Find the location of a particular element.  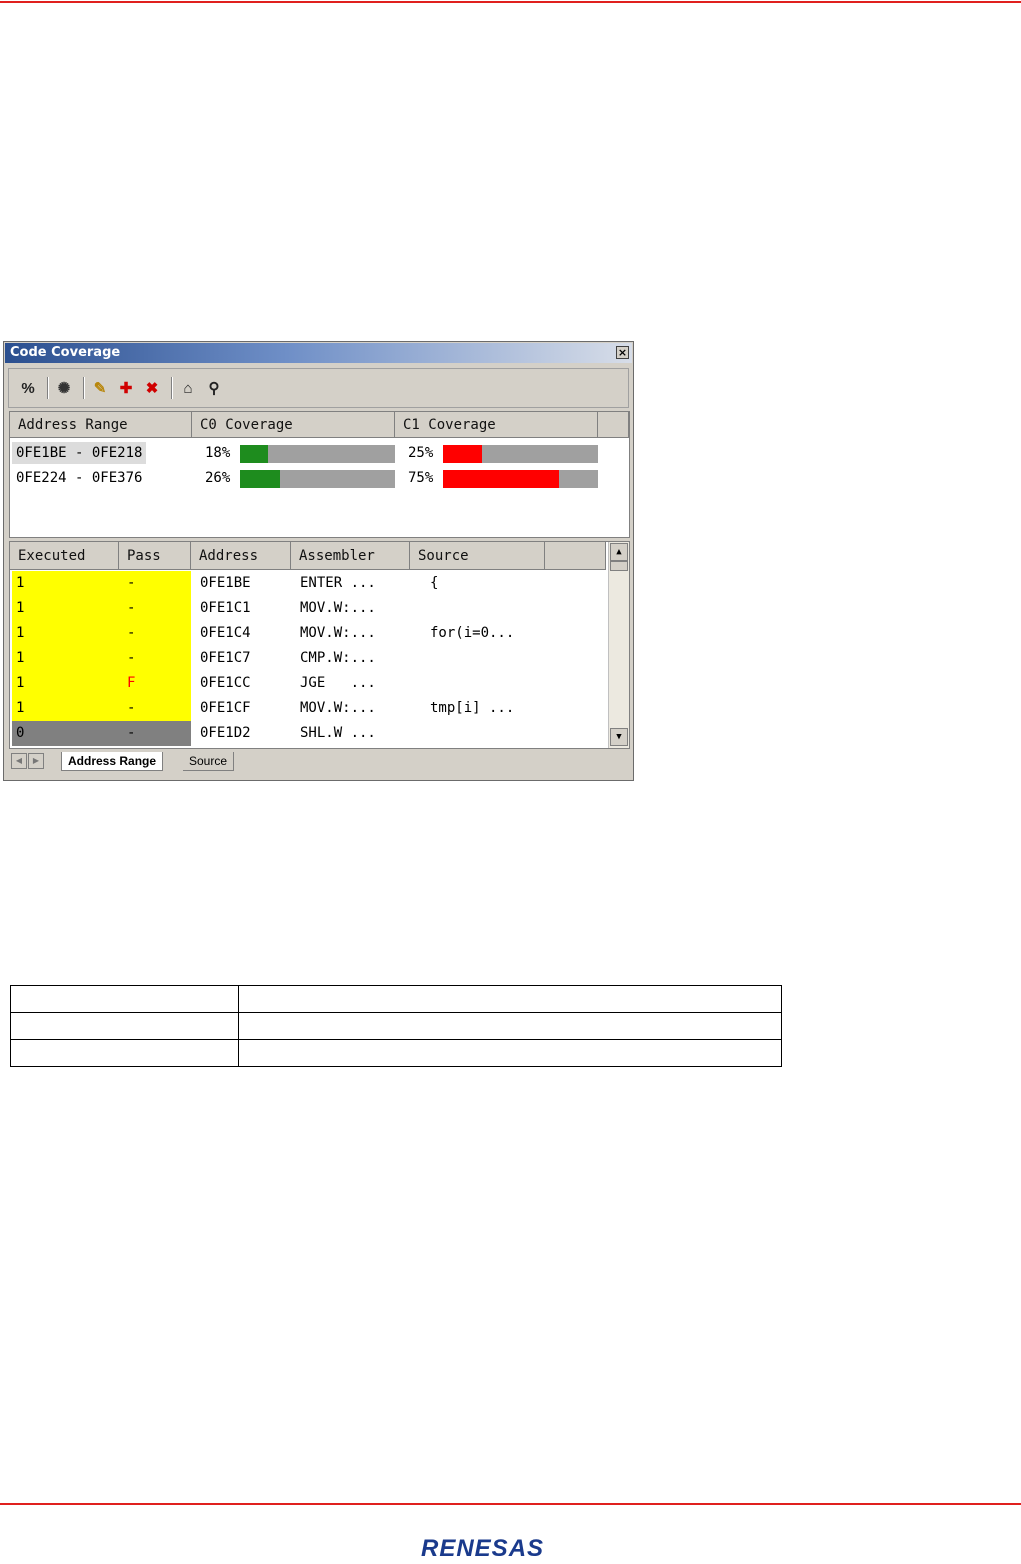

range-row: 0FE224 - 0FE376 26% 75% is located at coordinates (319, 477).